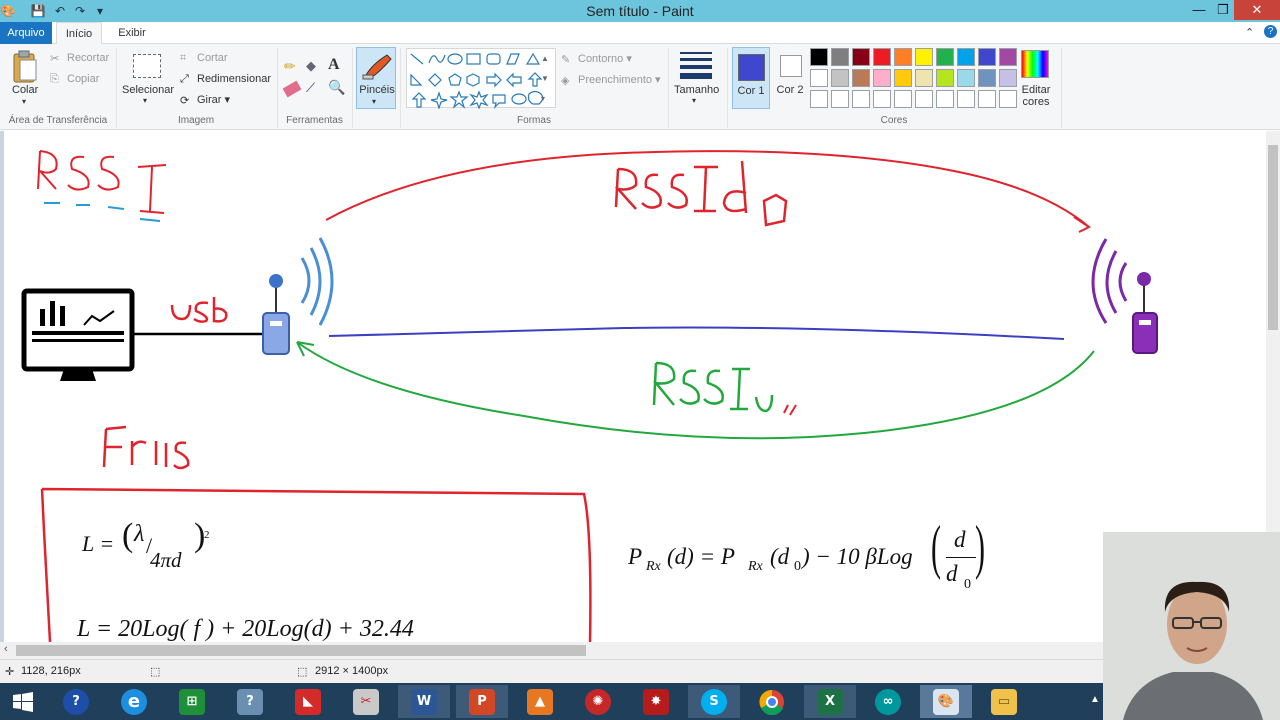  What do you see at coordinates (23, 701) in the screenshot?
I see `start-button` at bounding box center [23, 701].